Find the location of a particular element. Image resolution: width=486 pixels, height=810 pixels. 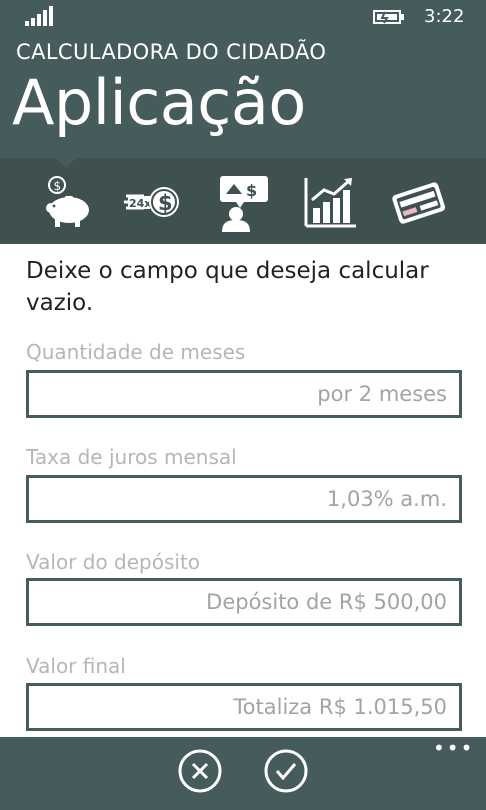

piggy-bank-icon: $ is located at coordinates (67, 203).